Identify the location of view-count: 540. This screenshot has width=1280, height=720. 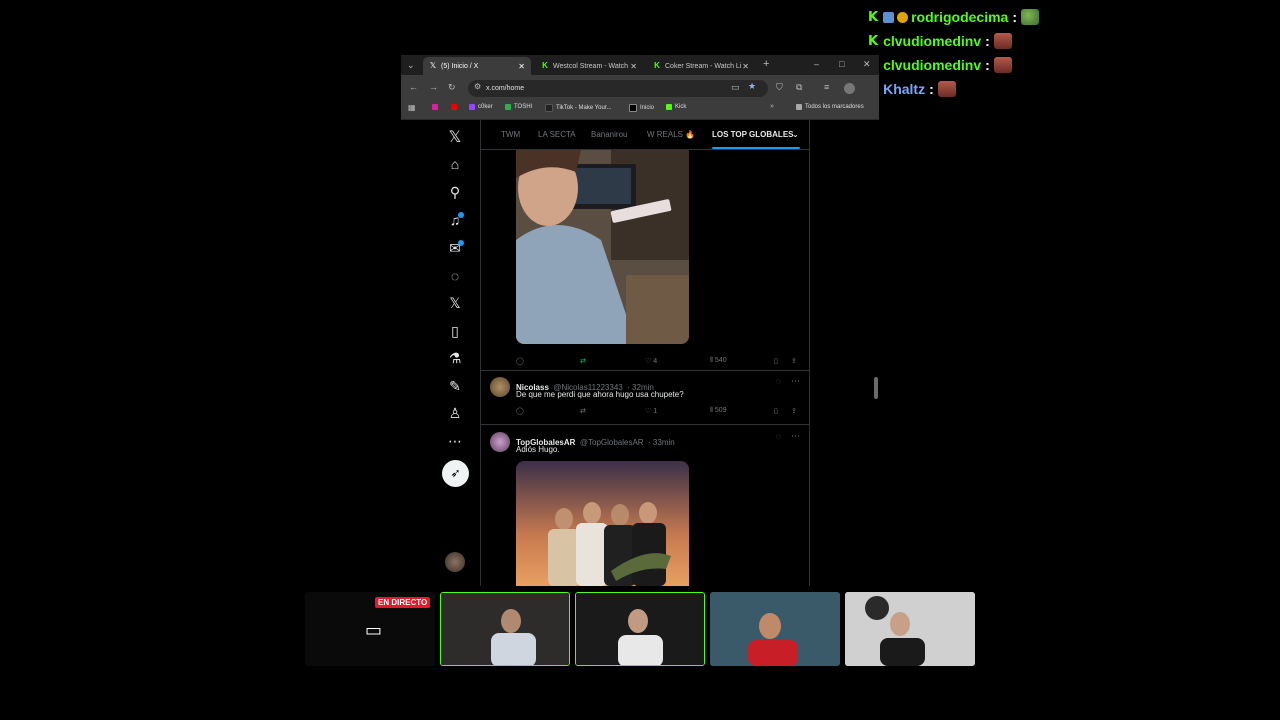
(720, 360).